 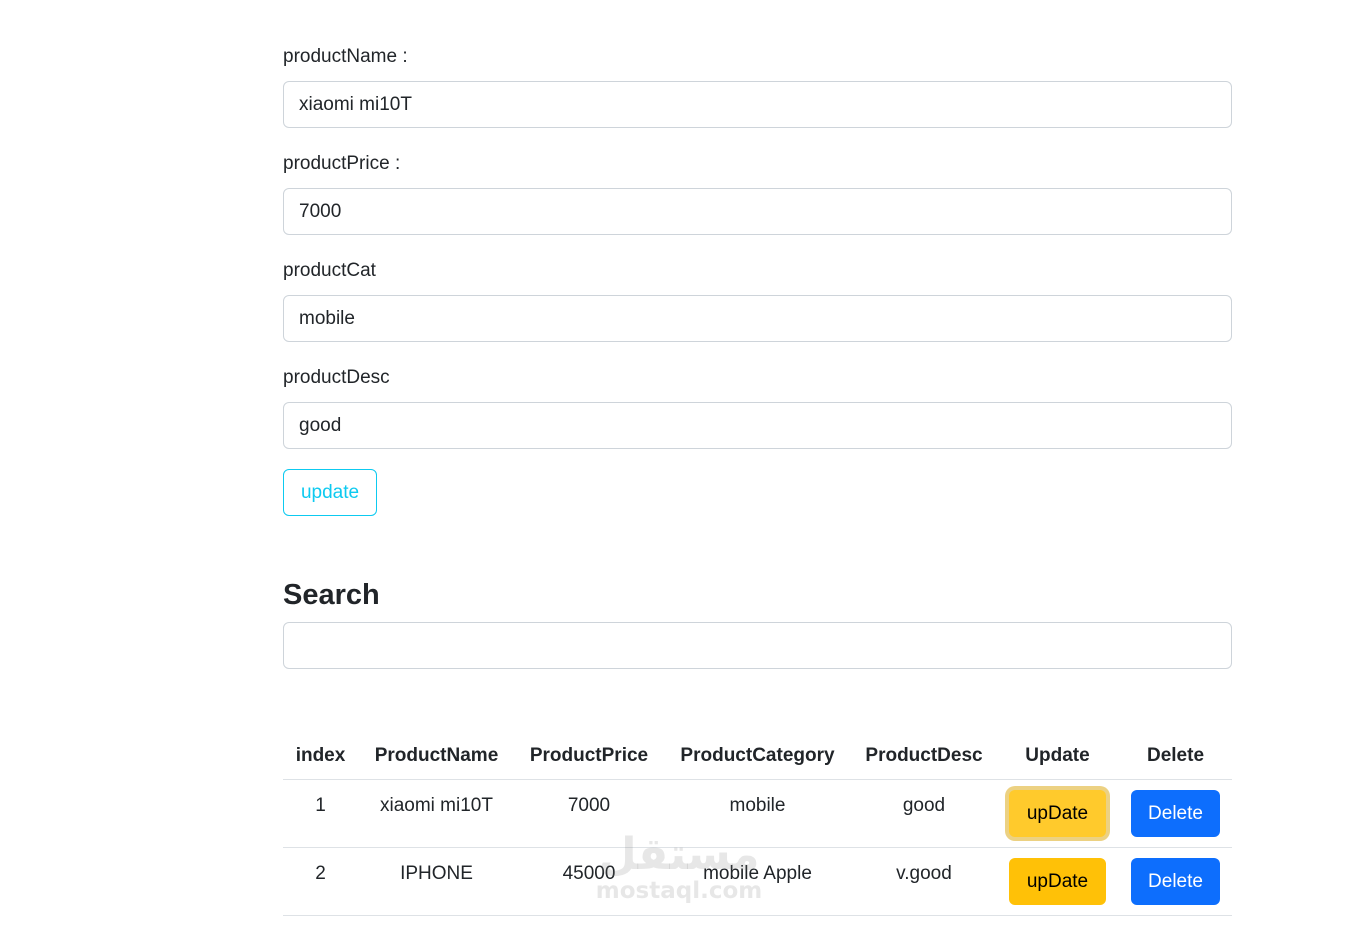 What do you see at coordinates (345, 56) in the screenshot?
I see `product-name-label: productName :` at bounding box center [345, 56].